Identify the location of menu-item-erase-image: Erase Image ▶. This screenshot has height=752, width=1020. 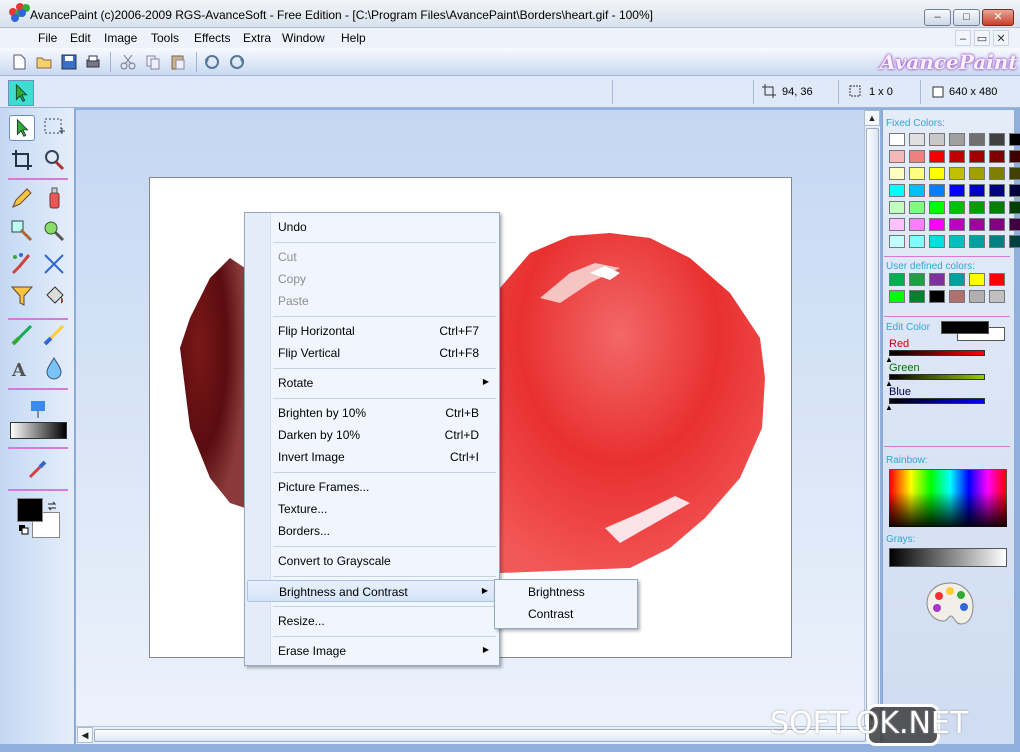
(372, 651).